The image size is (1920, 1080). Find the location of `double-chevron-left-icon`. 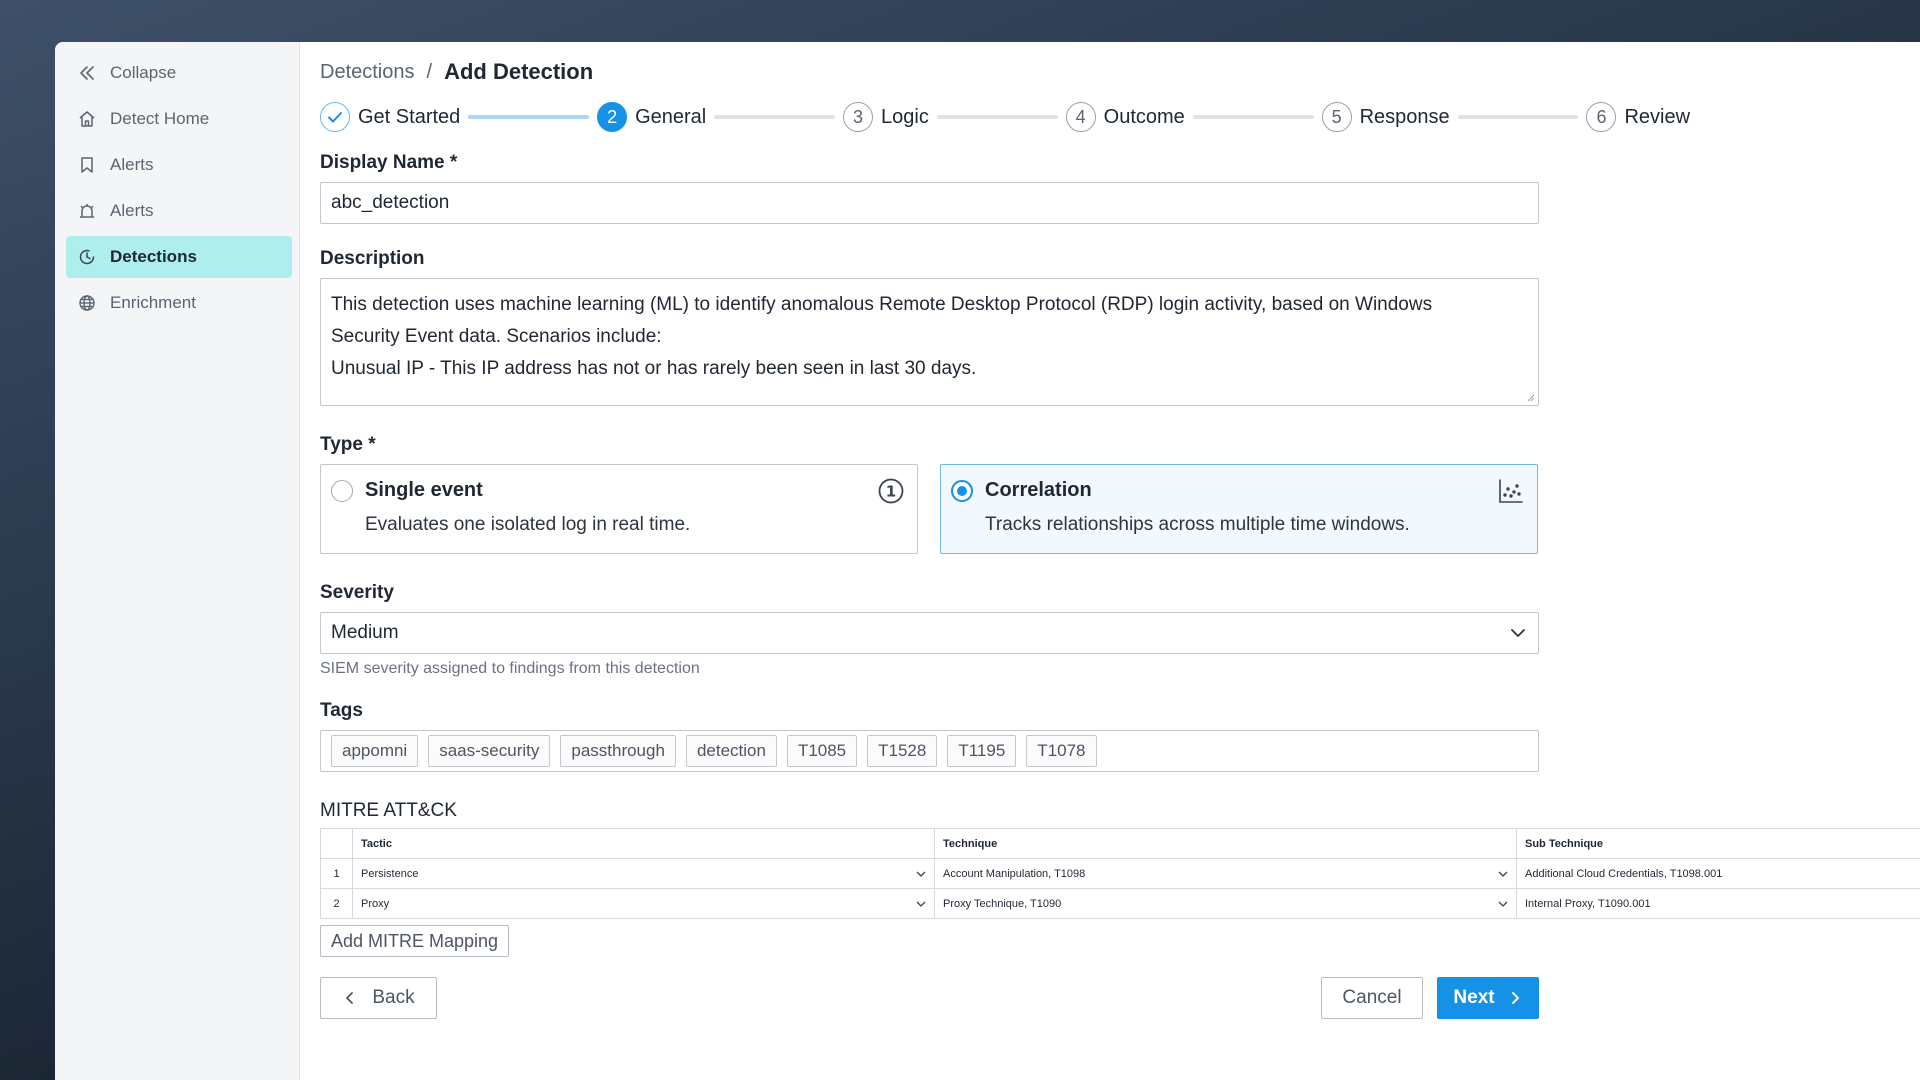

double-chevron-left-icon is located at coordinates (87, 73).